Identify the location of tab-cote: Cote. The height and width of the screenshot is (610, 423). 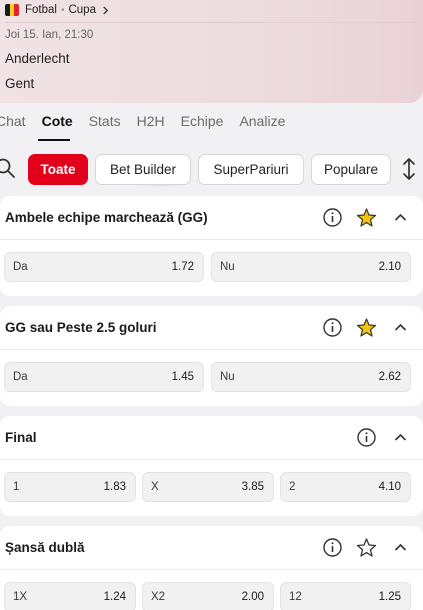
(57, 123).